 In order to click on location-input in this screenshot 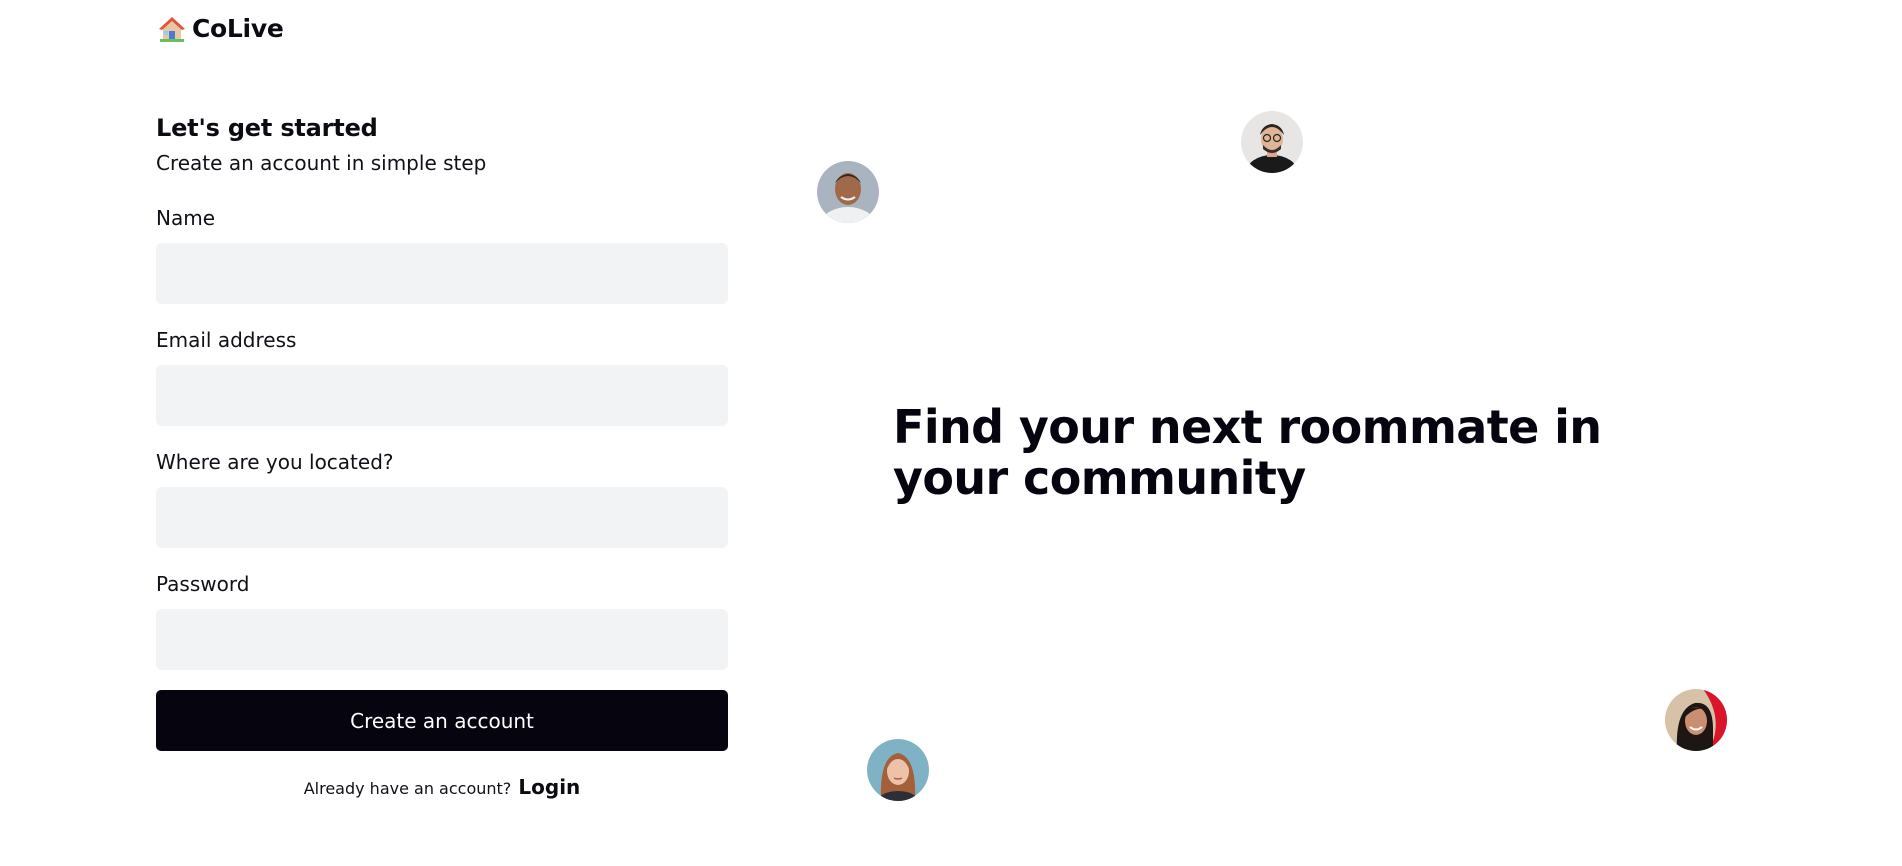, I will do `click(442, 517)`.